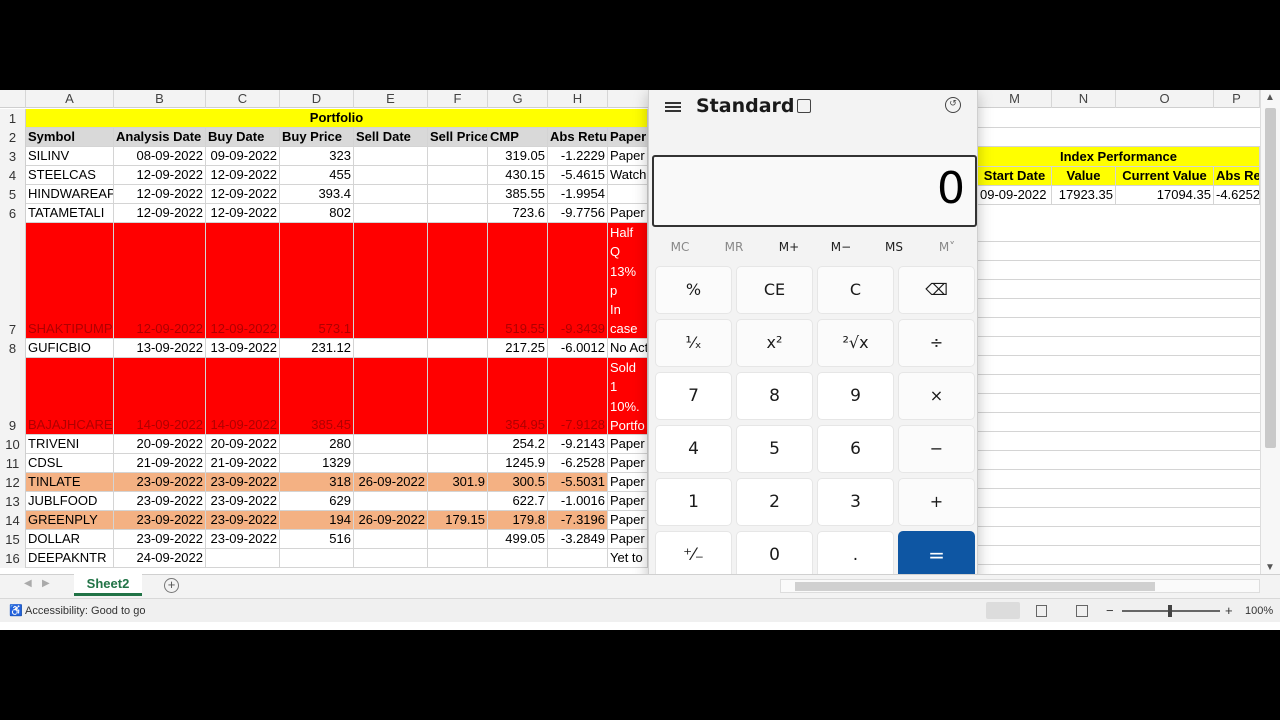 This screenshot has height=720, width=1280. What do you see at coordinates (317, 213) in the screenshot?
I see `cell-buy_price: 802` at bounding box center [317, 213].